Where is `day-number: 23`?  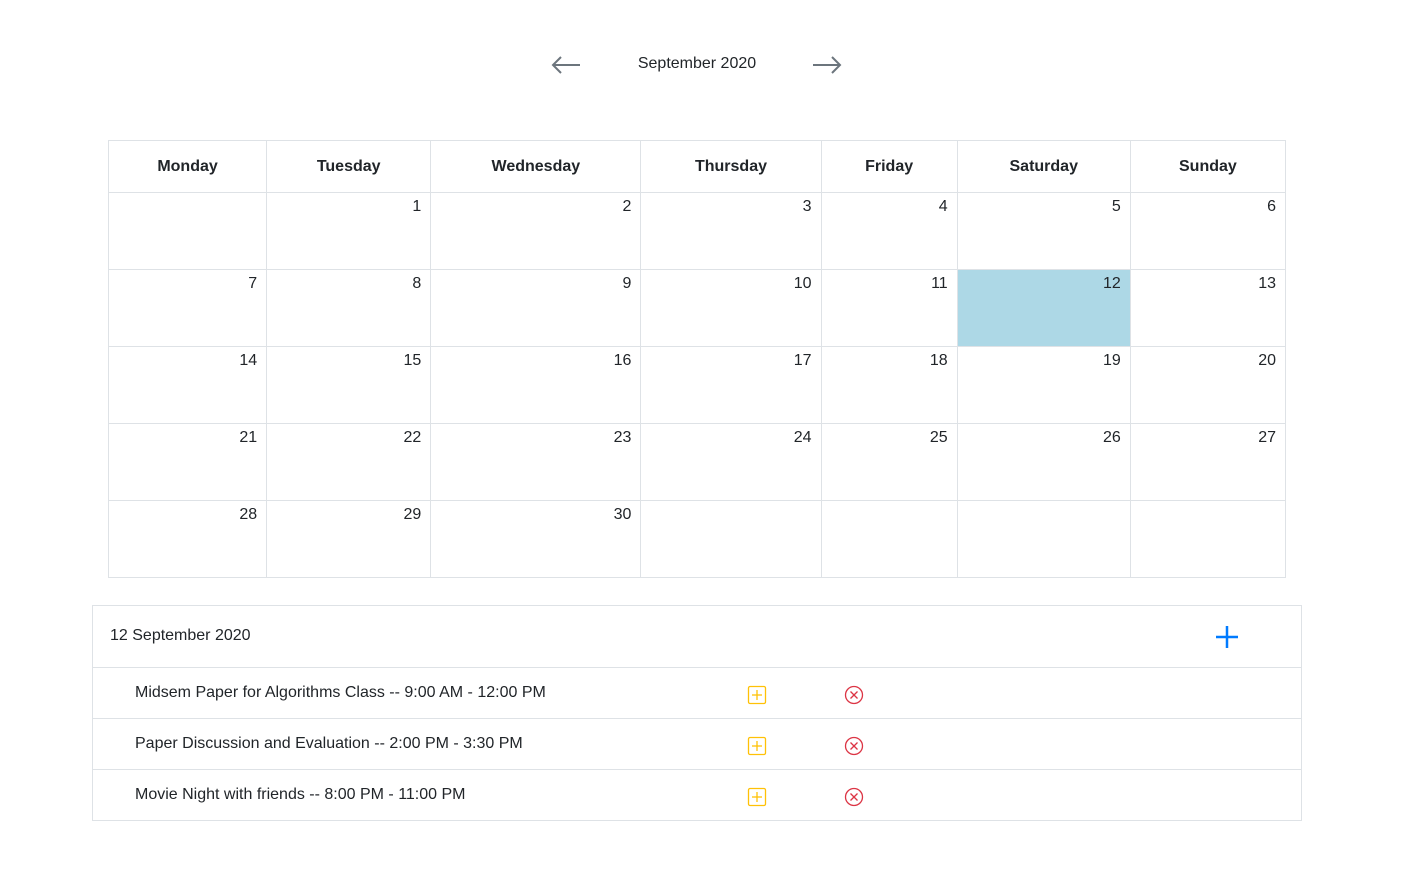
day-number: 23 is located at coordinates (622, 437).